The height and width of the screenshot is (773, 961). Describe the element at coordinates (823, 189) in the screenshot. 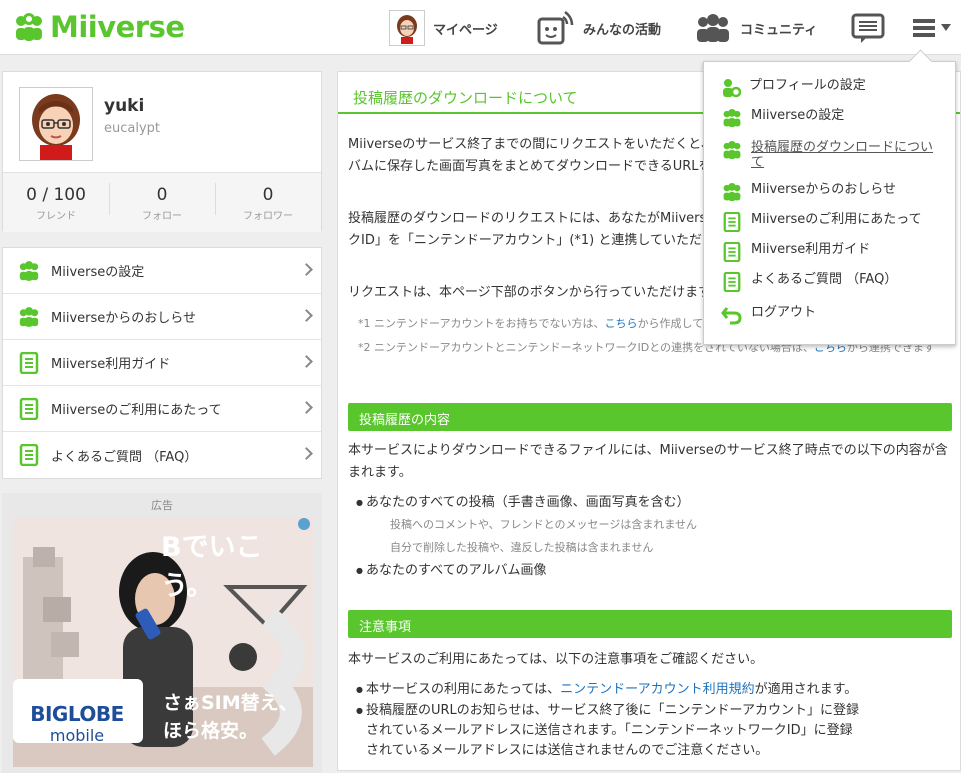

I see `menu-item-label: Miiverseからのおしらせ` at that location.